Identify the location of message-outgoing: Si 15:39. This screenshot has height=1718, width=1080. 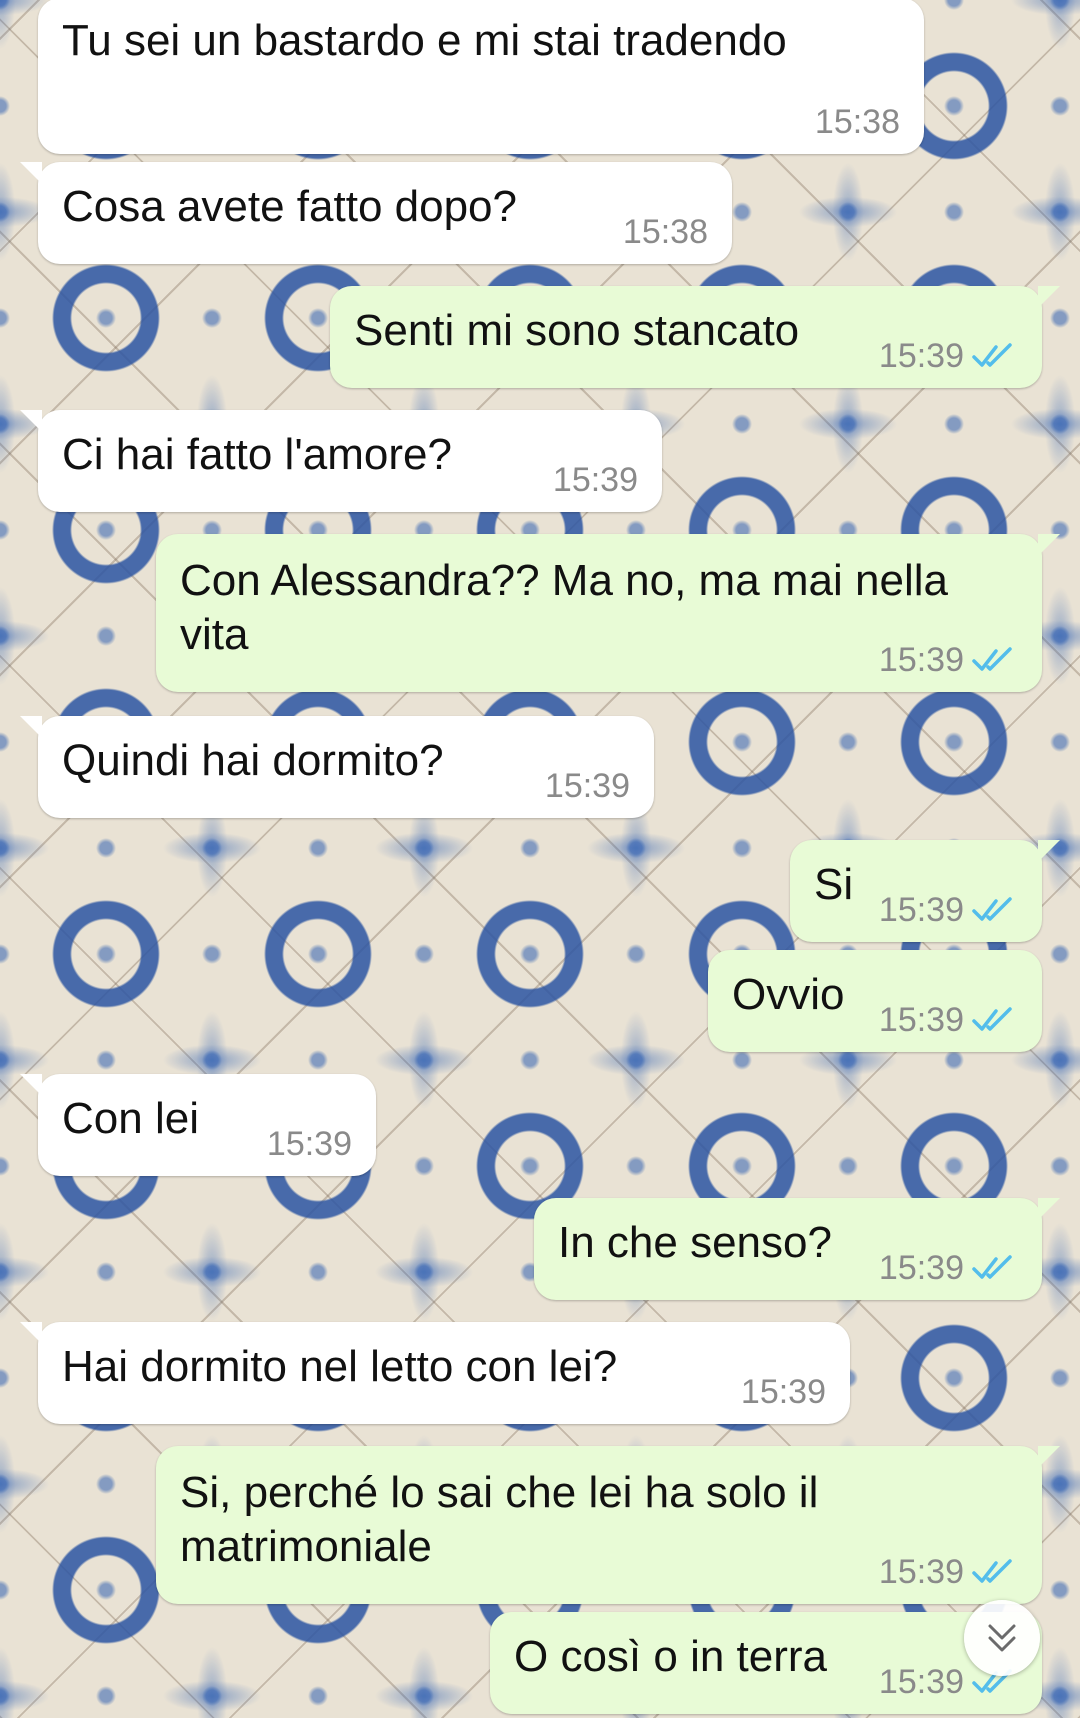
(925, 891).